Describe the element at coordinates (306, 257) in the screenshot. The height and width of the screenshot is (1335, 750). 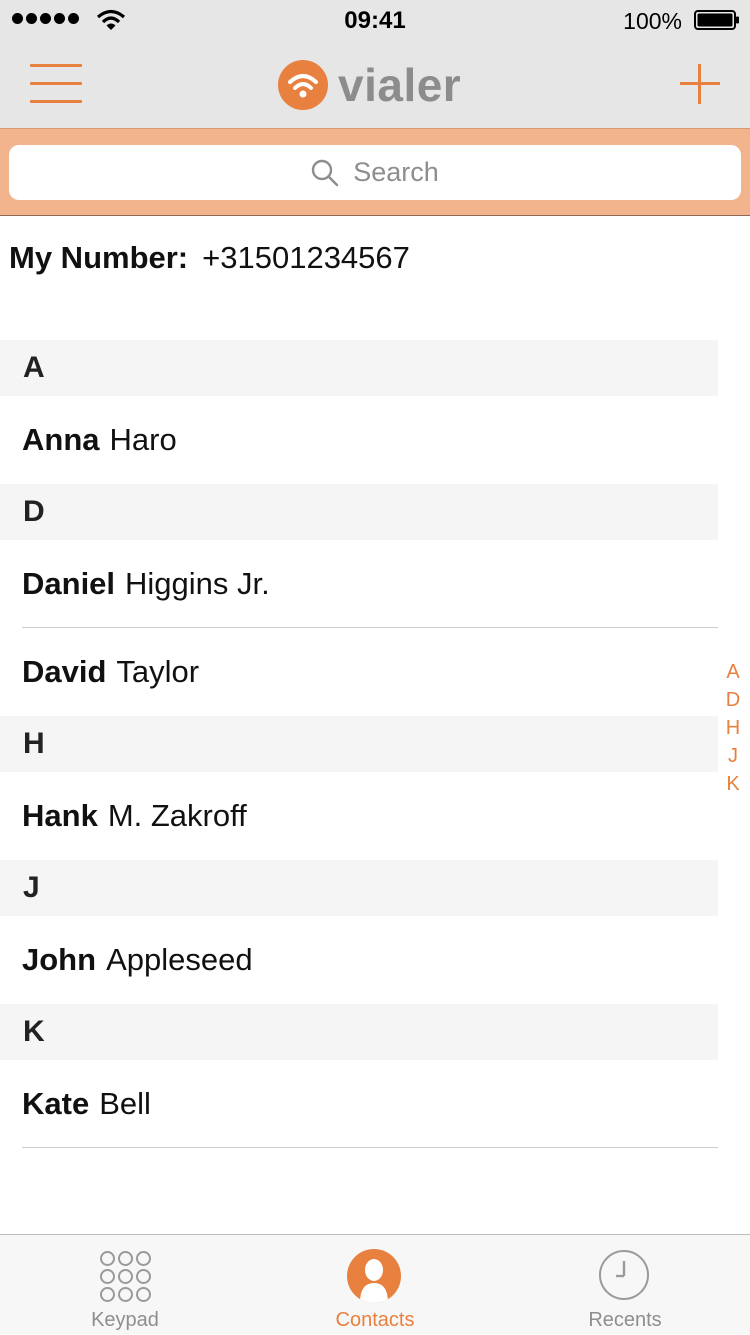
I see `my-number-value: +31501234567` at that location.